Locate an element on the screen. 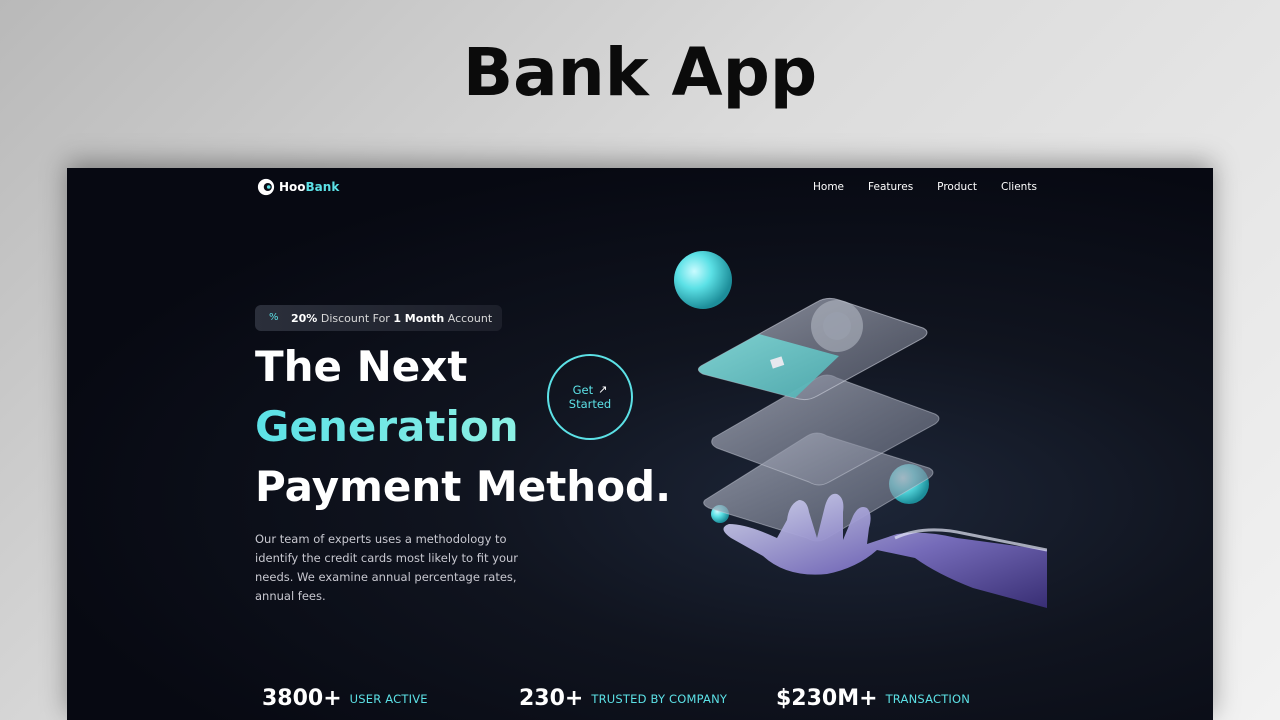 The width and height of the screenshot is (1280, 720). cta-line2: Started is located at coordinates (590, 404).